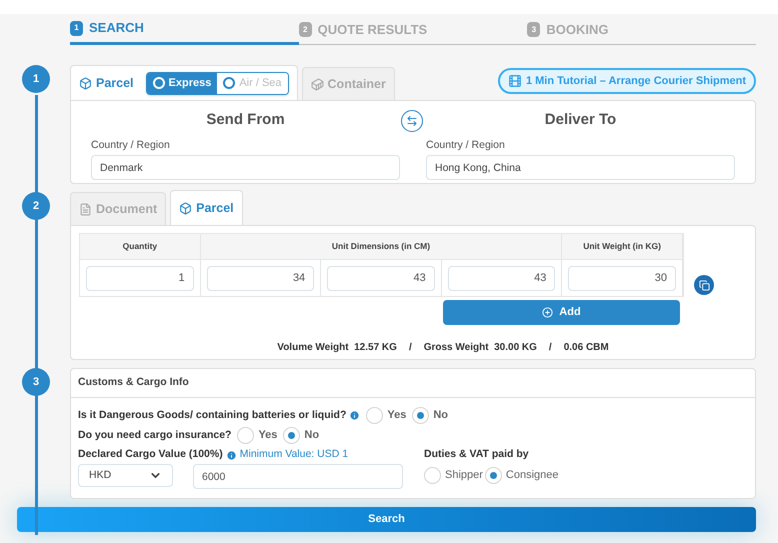  I want to click on tab: Container, so click(348, 83).